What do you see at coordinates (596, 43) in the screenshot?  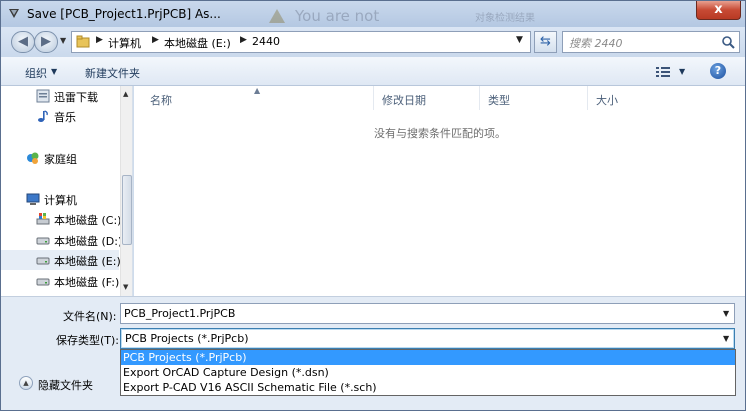 I see `search-input: 搜索 2440` at bounding box center [596, 43].